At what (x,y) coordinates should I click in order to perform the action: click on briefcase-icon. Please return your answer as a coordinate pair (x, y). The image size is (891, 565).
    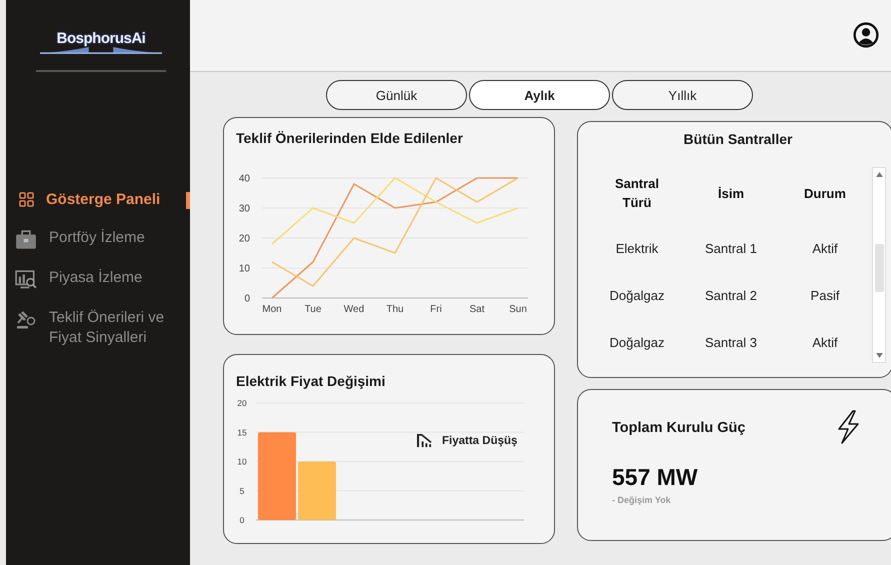
    Looking at the image, I should click on (26, 240).